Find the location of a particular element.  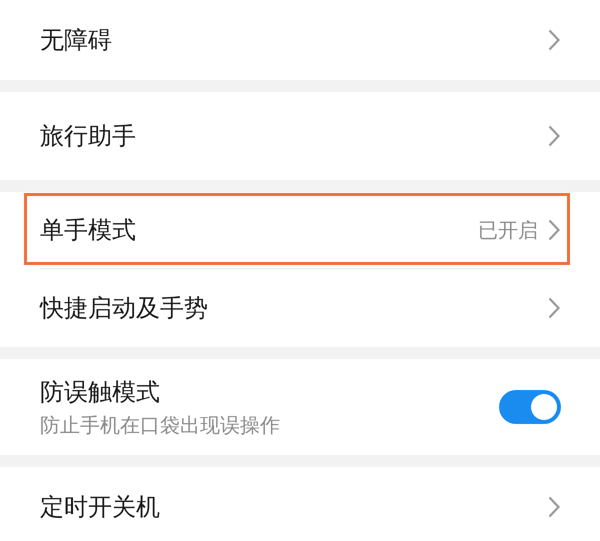

setting-title: 单手模式 is located at coordinates (88, 230).